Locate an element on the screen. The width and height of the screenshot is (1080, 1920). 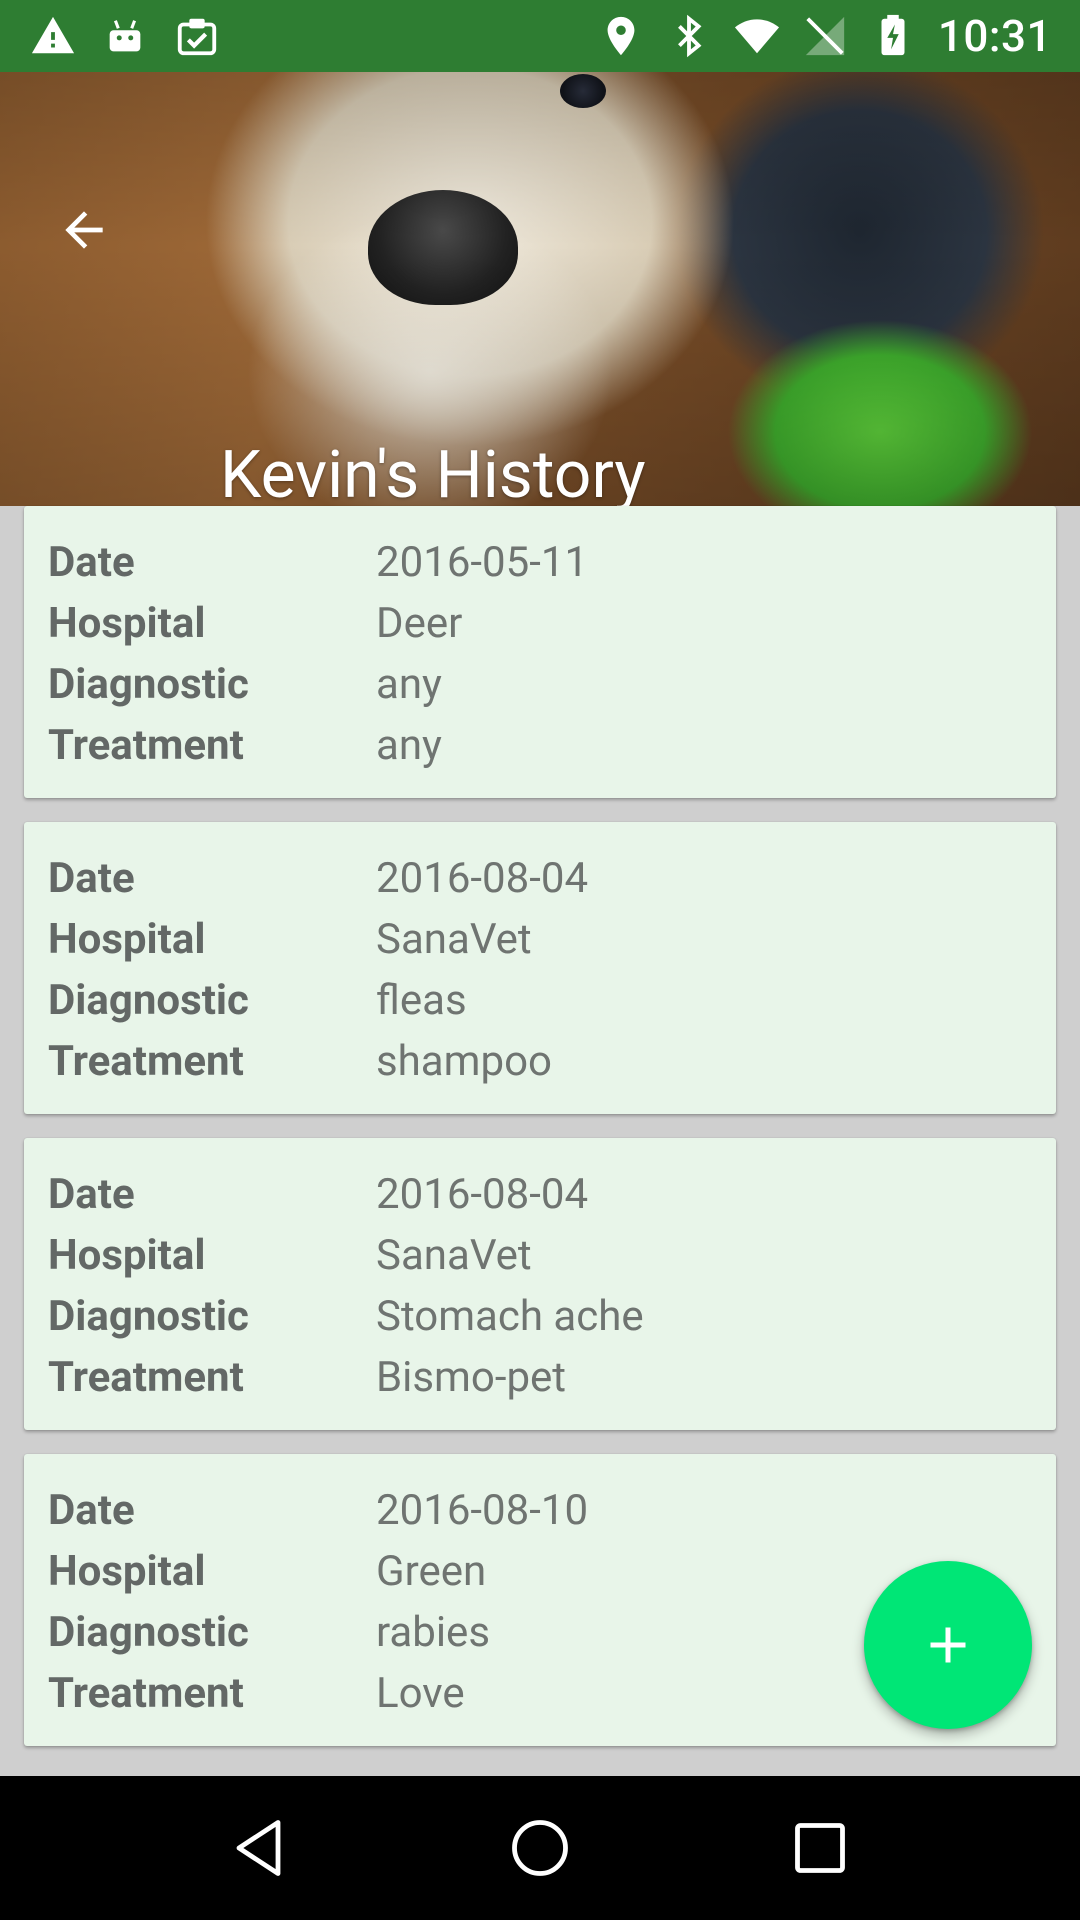
no-signal-icon is located at coordinates (825, 36).